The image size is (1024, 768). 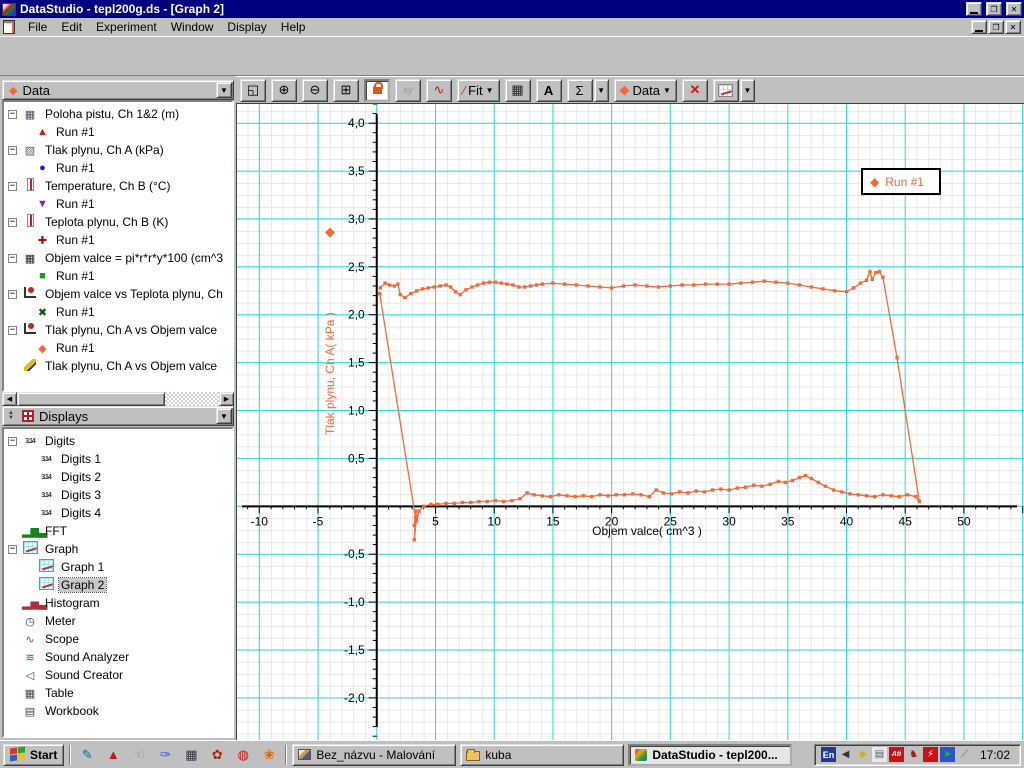 I want to click on displays-tree-item: Graph 2, so click(x=118, y=585).